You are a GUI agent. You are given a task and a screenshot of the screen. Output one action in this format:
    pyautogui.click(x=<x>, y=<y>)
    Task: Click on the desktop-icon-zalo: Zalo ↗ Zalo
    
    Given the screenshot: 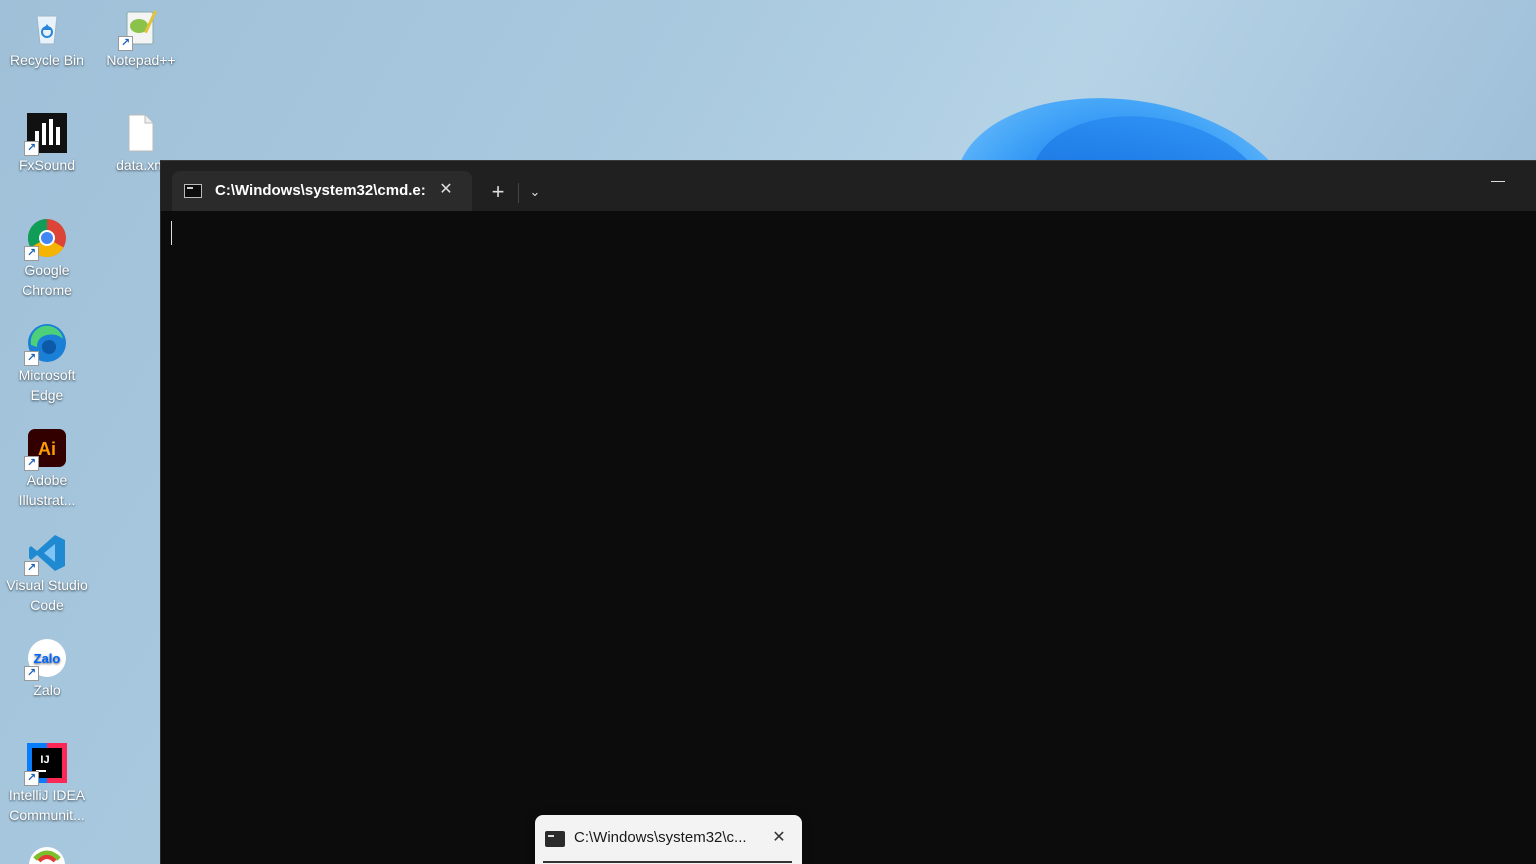 What is the action you would take?
    pyautogui.click(x=47, y=669)
    